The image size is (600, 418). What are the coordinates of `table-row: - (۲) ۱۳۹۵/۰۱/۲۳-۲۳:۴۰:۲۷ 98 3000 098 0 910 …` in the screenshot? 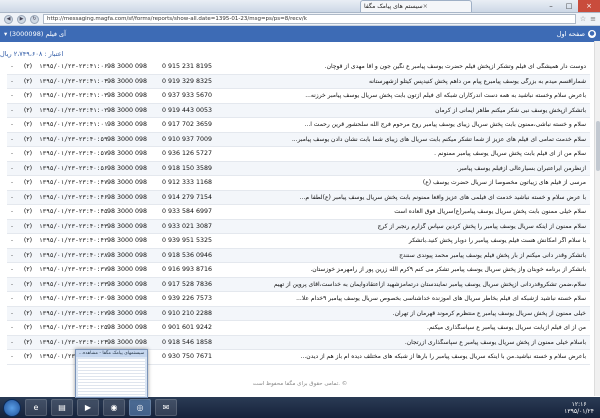 It's located at (298, 313).